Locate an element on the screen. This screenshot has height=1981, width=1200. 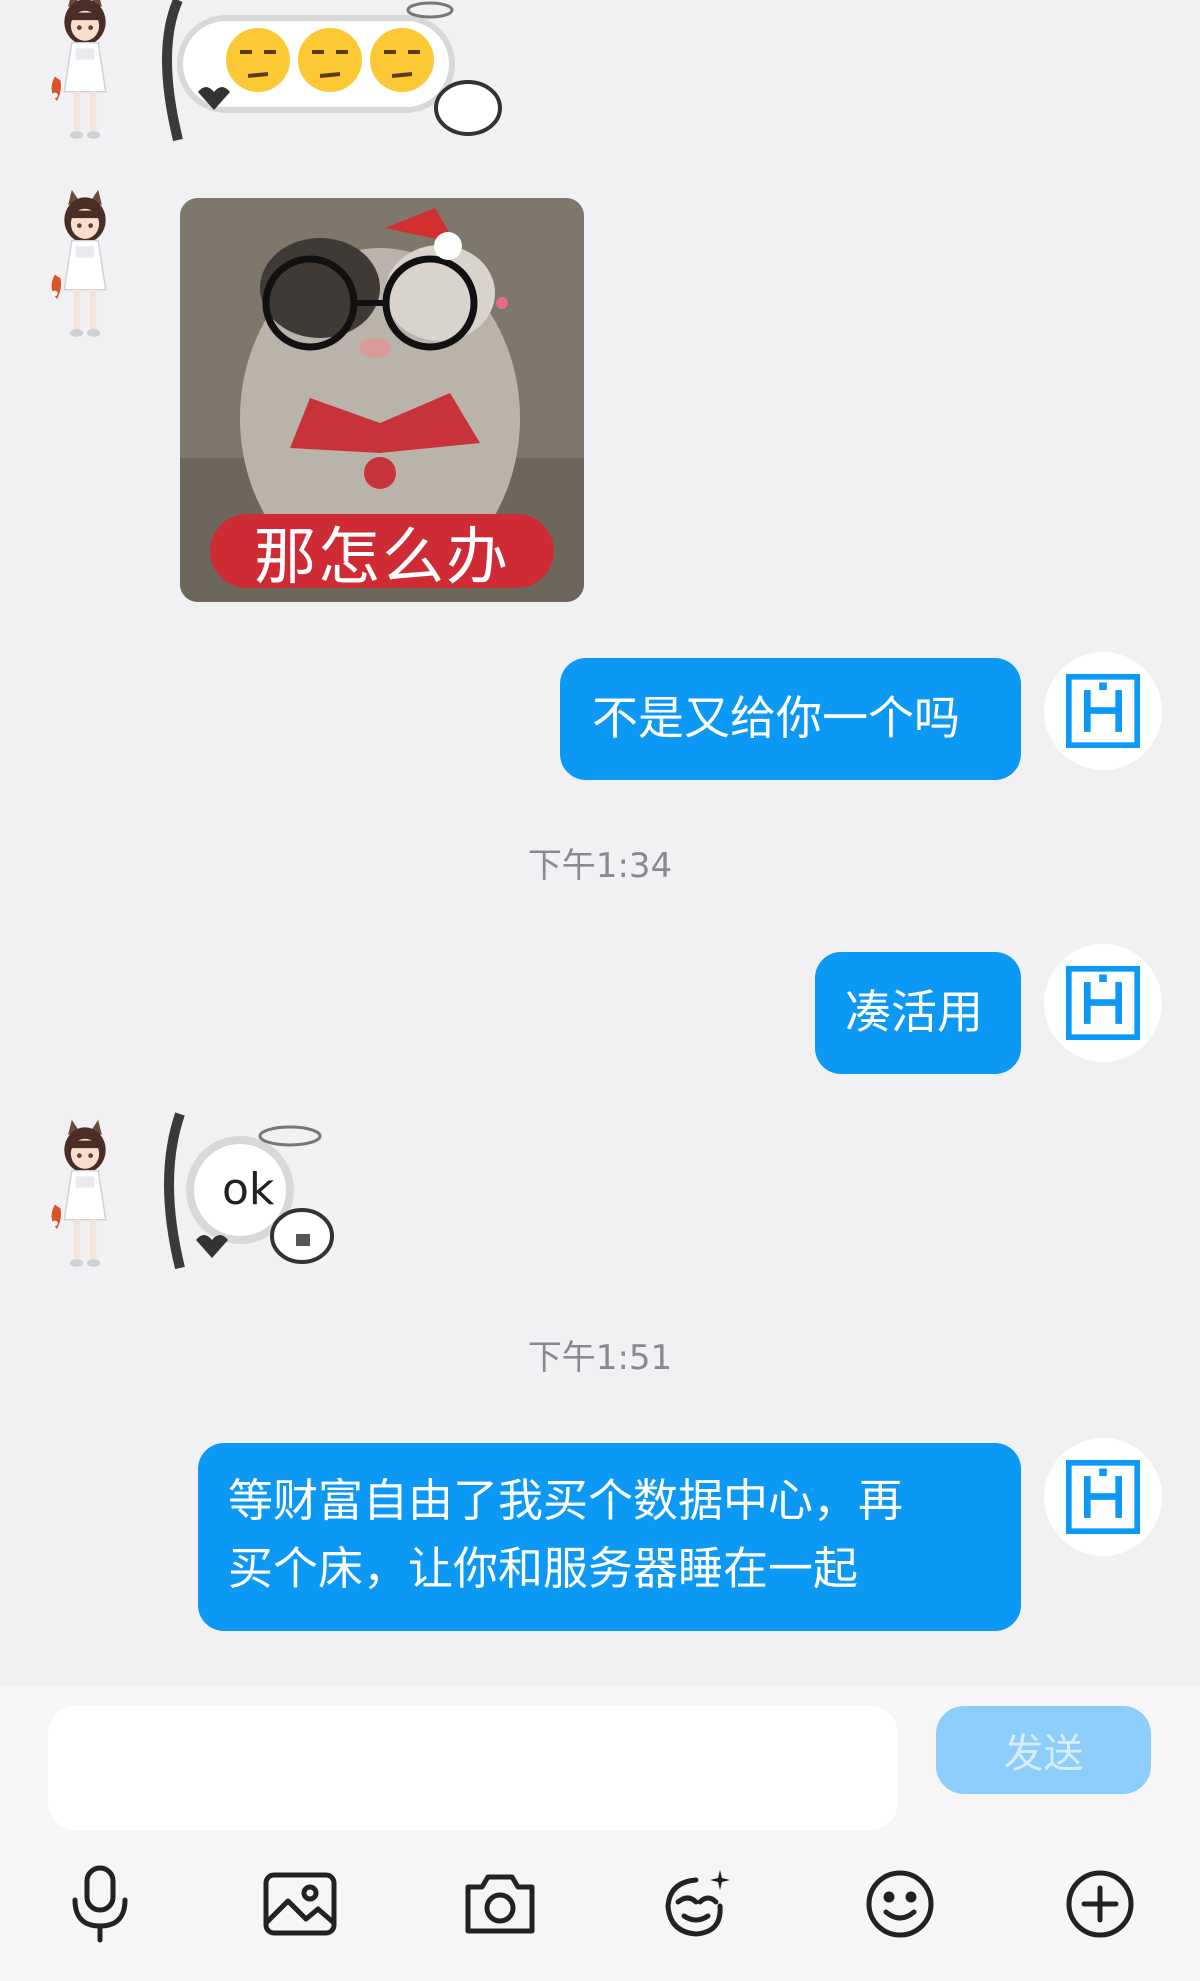
image-icon is located at coordinates (300, 1904).